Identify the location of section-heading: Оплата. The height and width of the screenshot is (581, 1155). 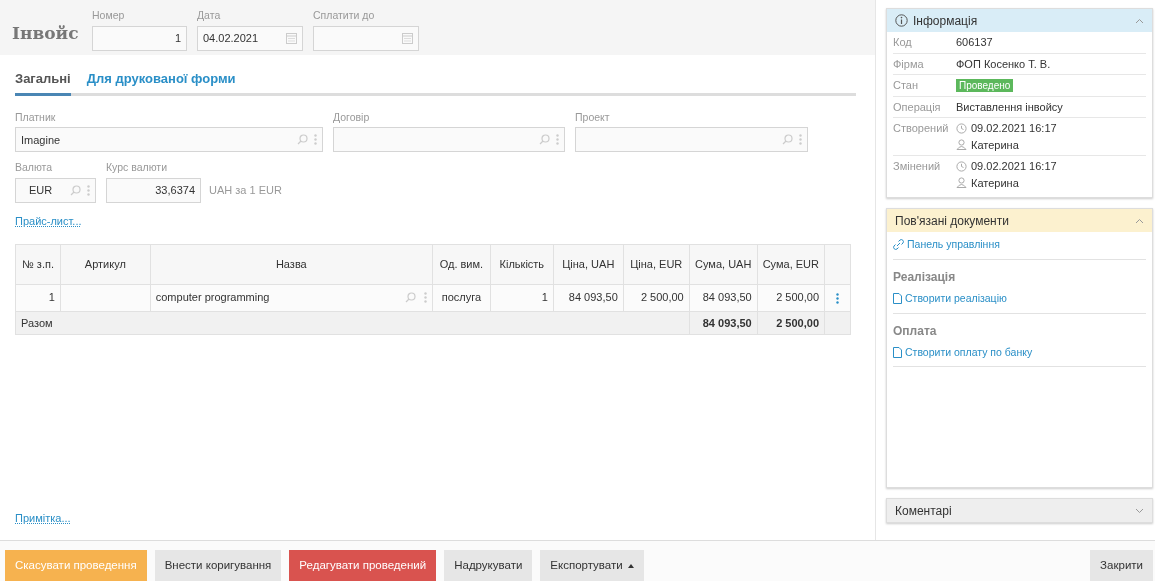
(915, 331).